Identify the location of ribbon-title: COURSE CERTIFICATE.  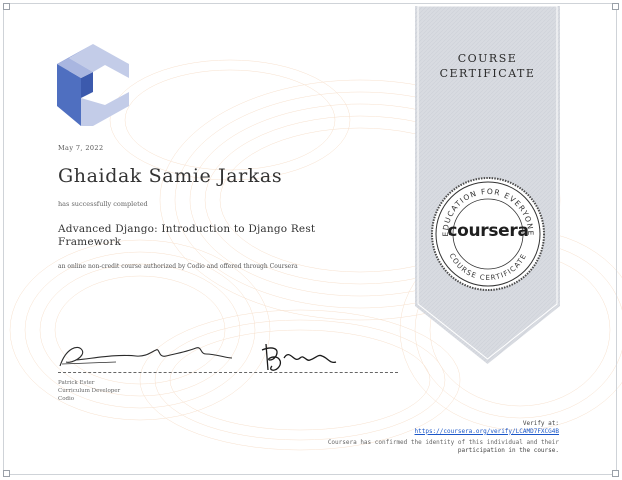
(487, 66).